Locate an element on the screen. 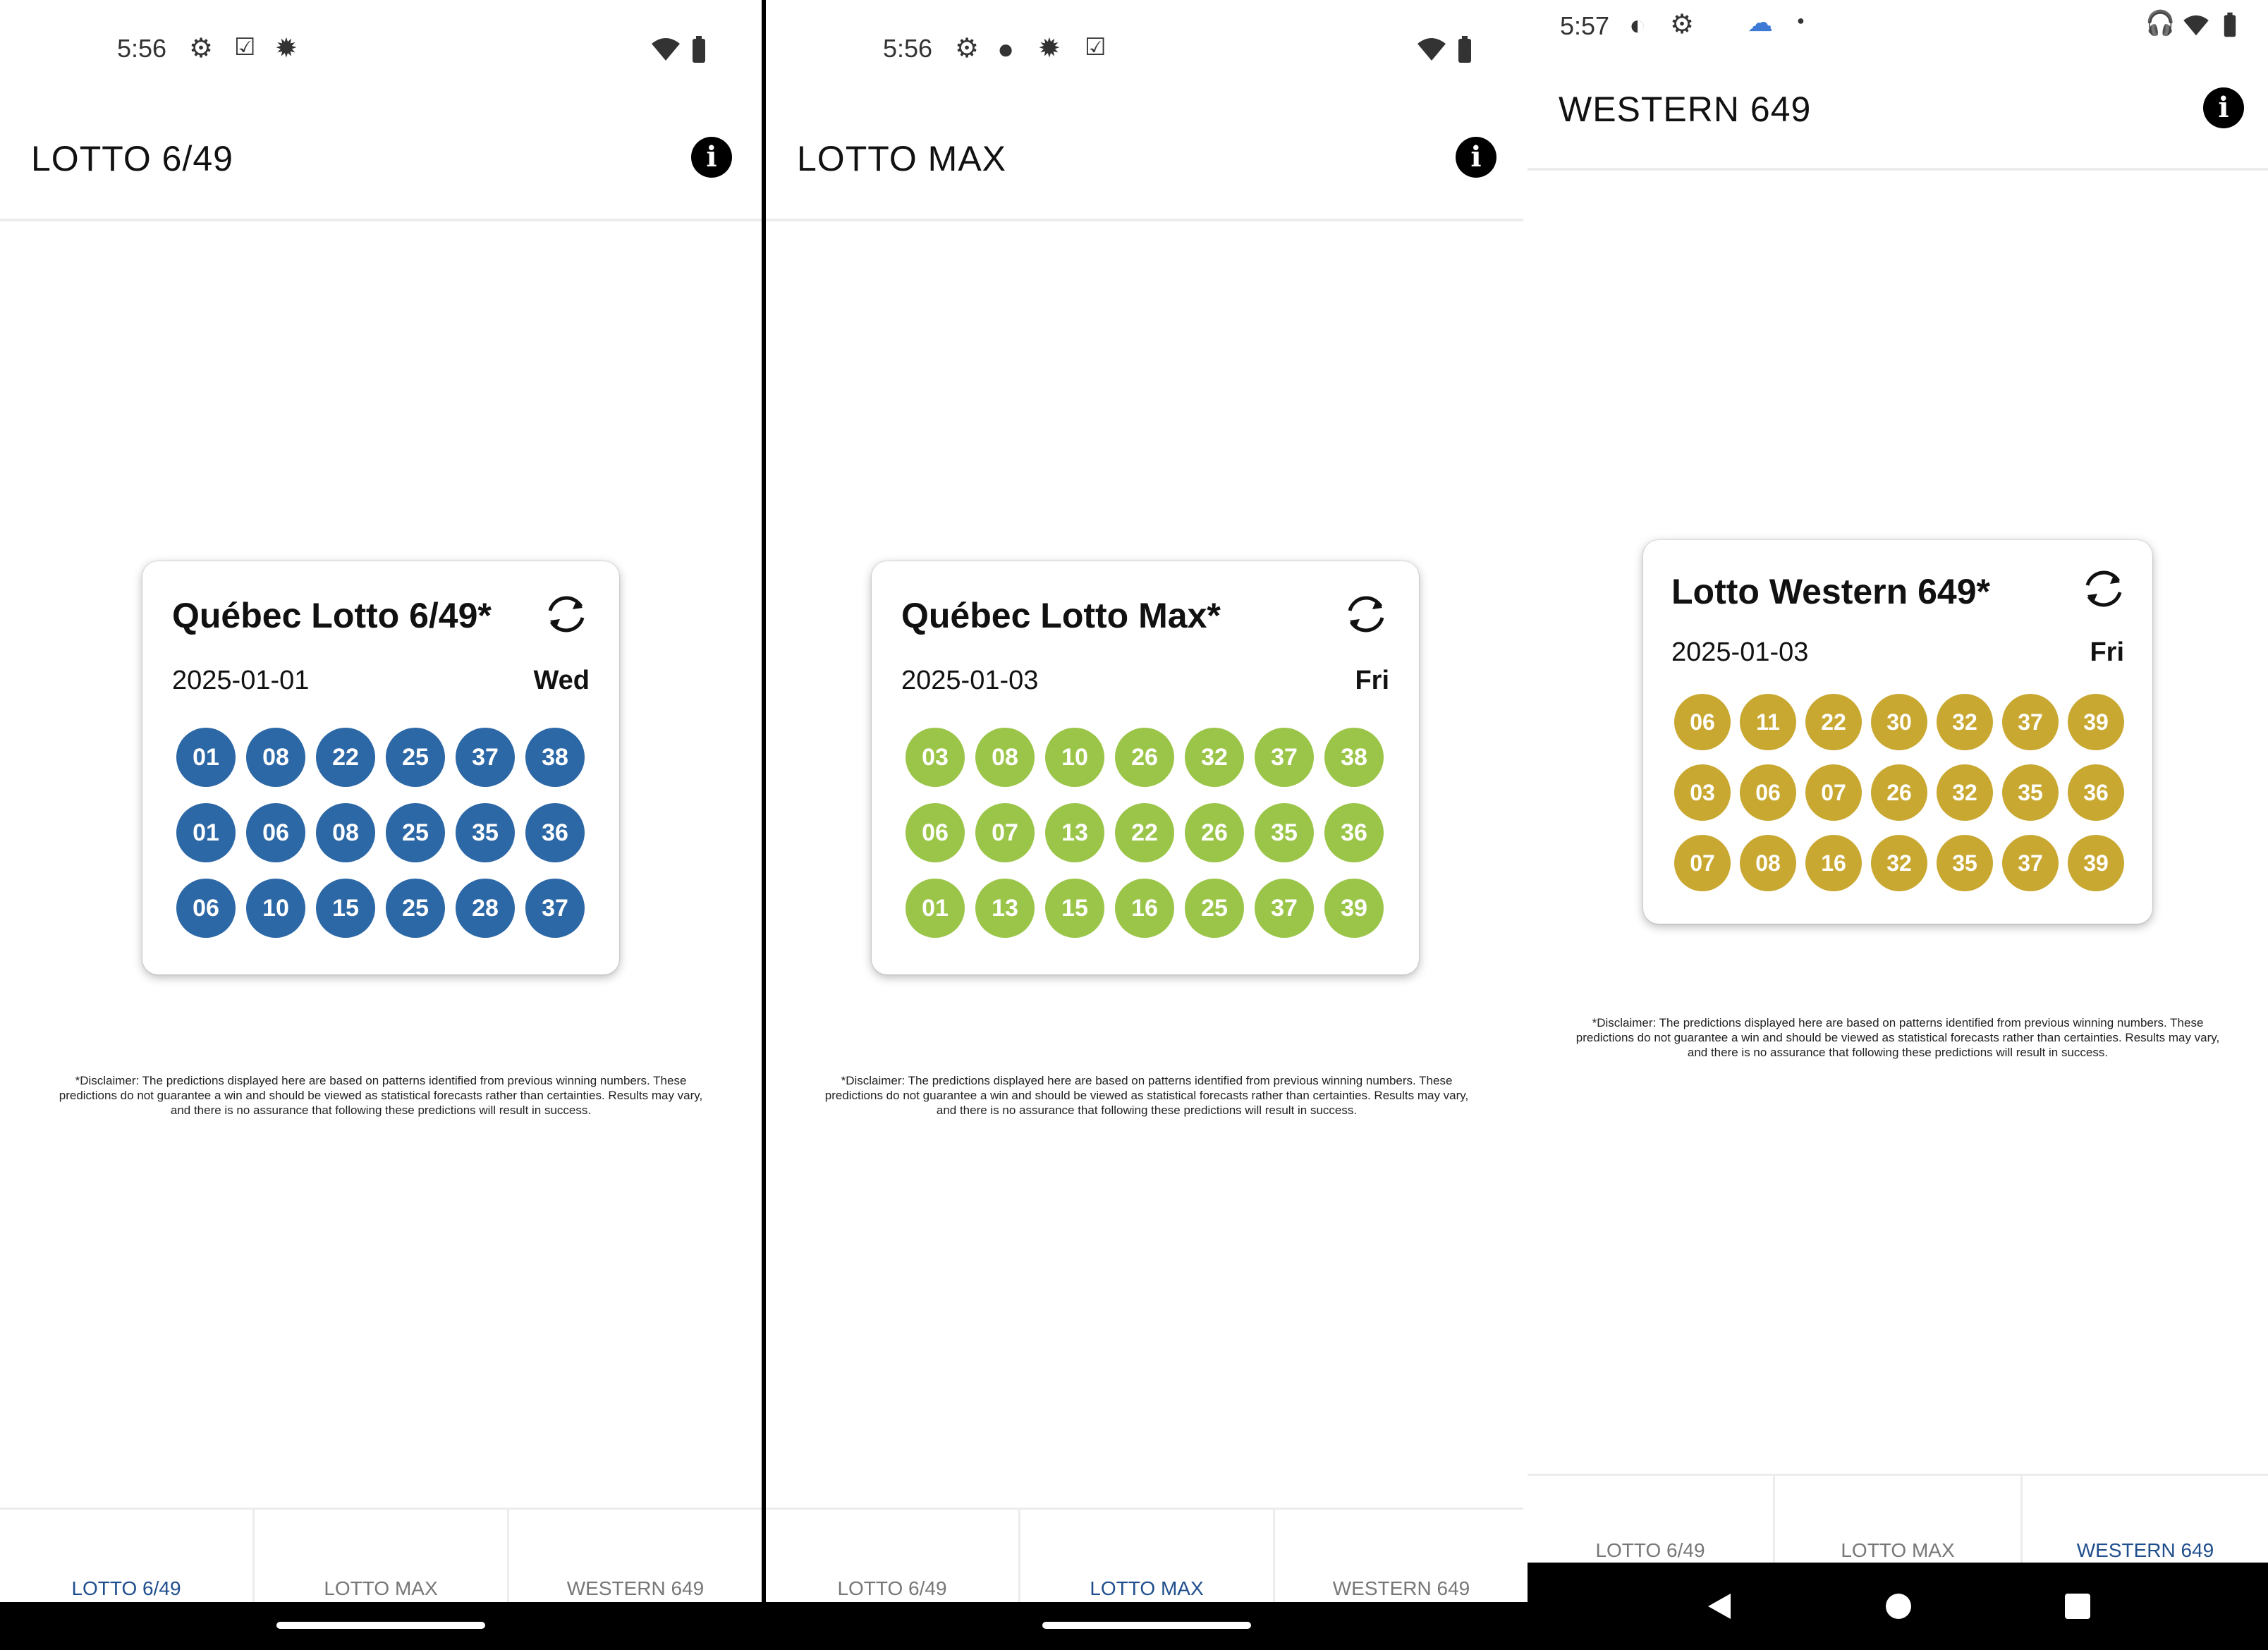 The image size is (2268, 1650). recents-icon is located at coordinates (2077, 1606).